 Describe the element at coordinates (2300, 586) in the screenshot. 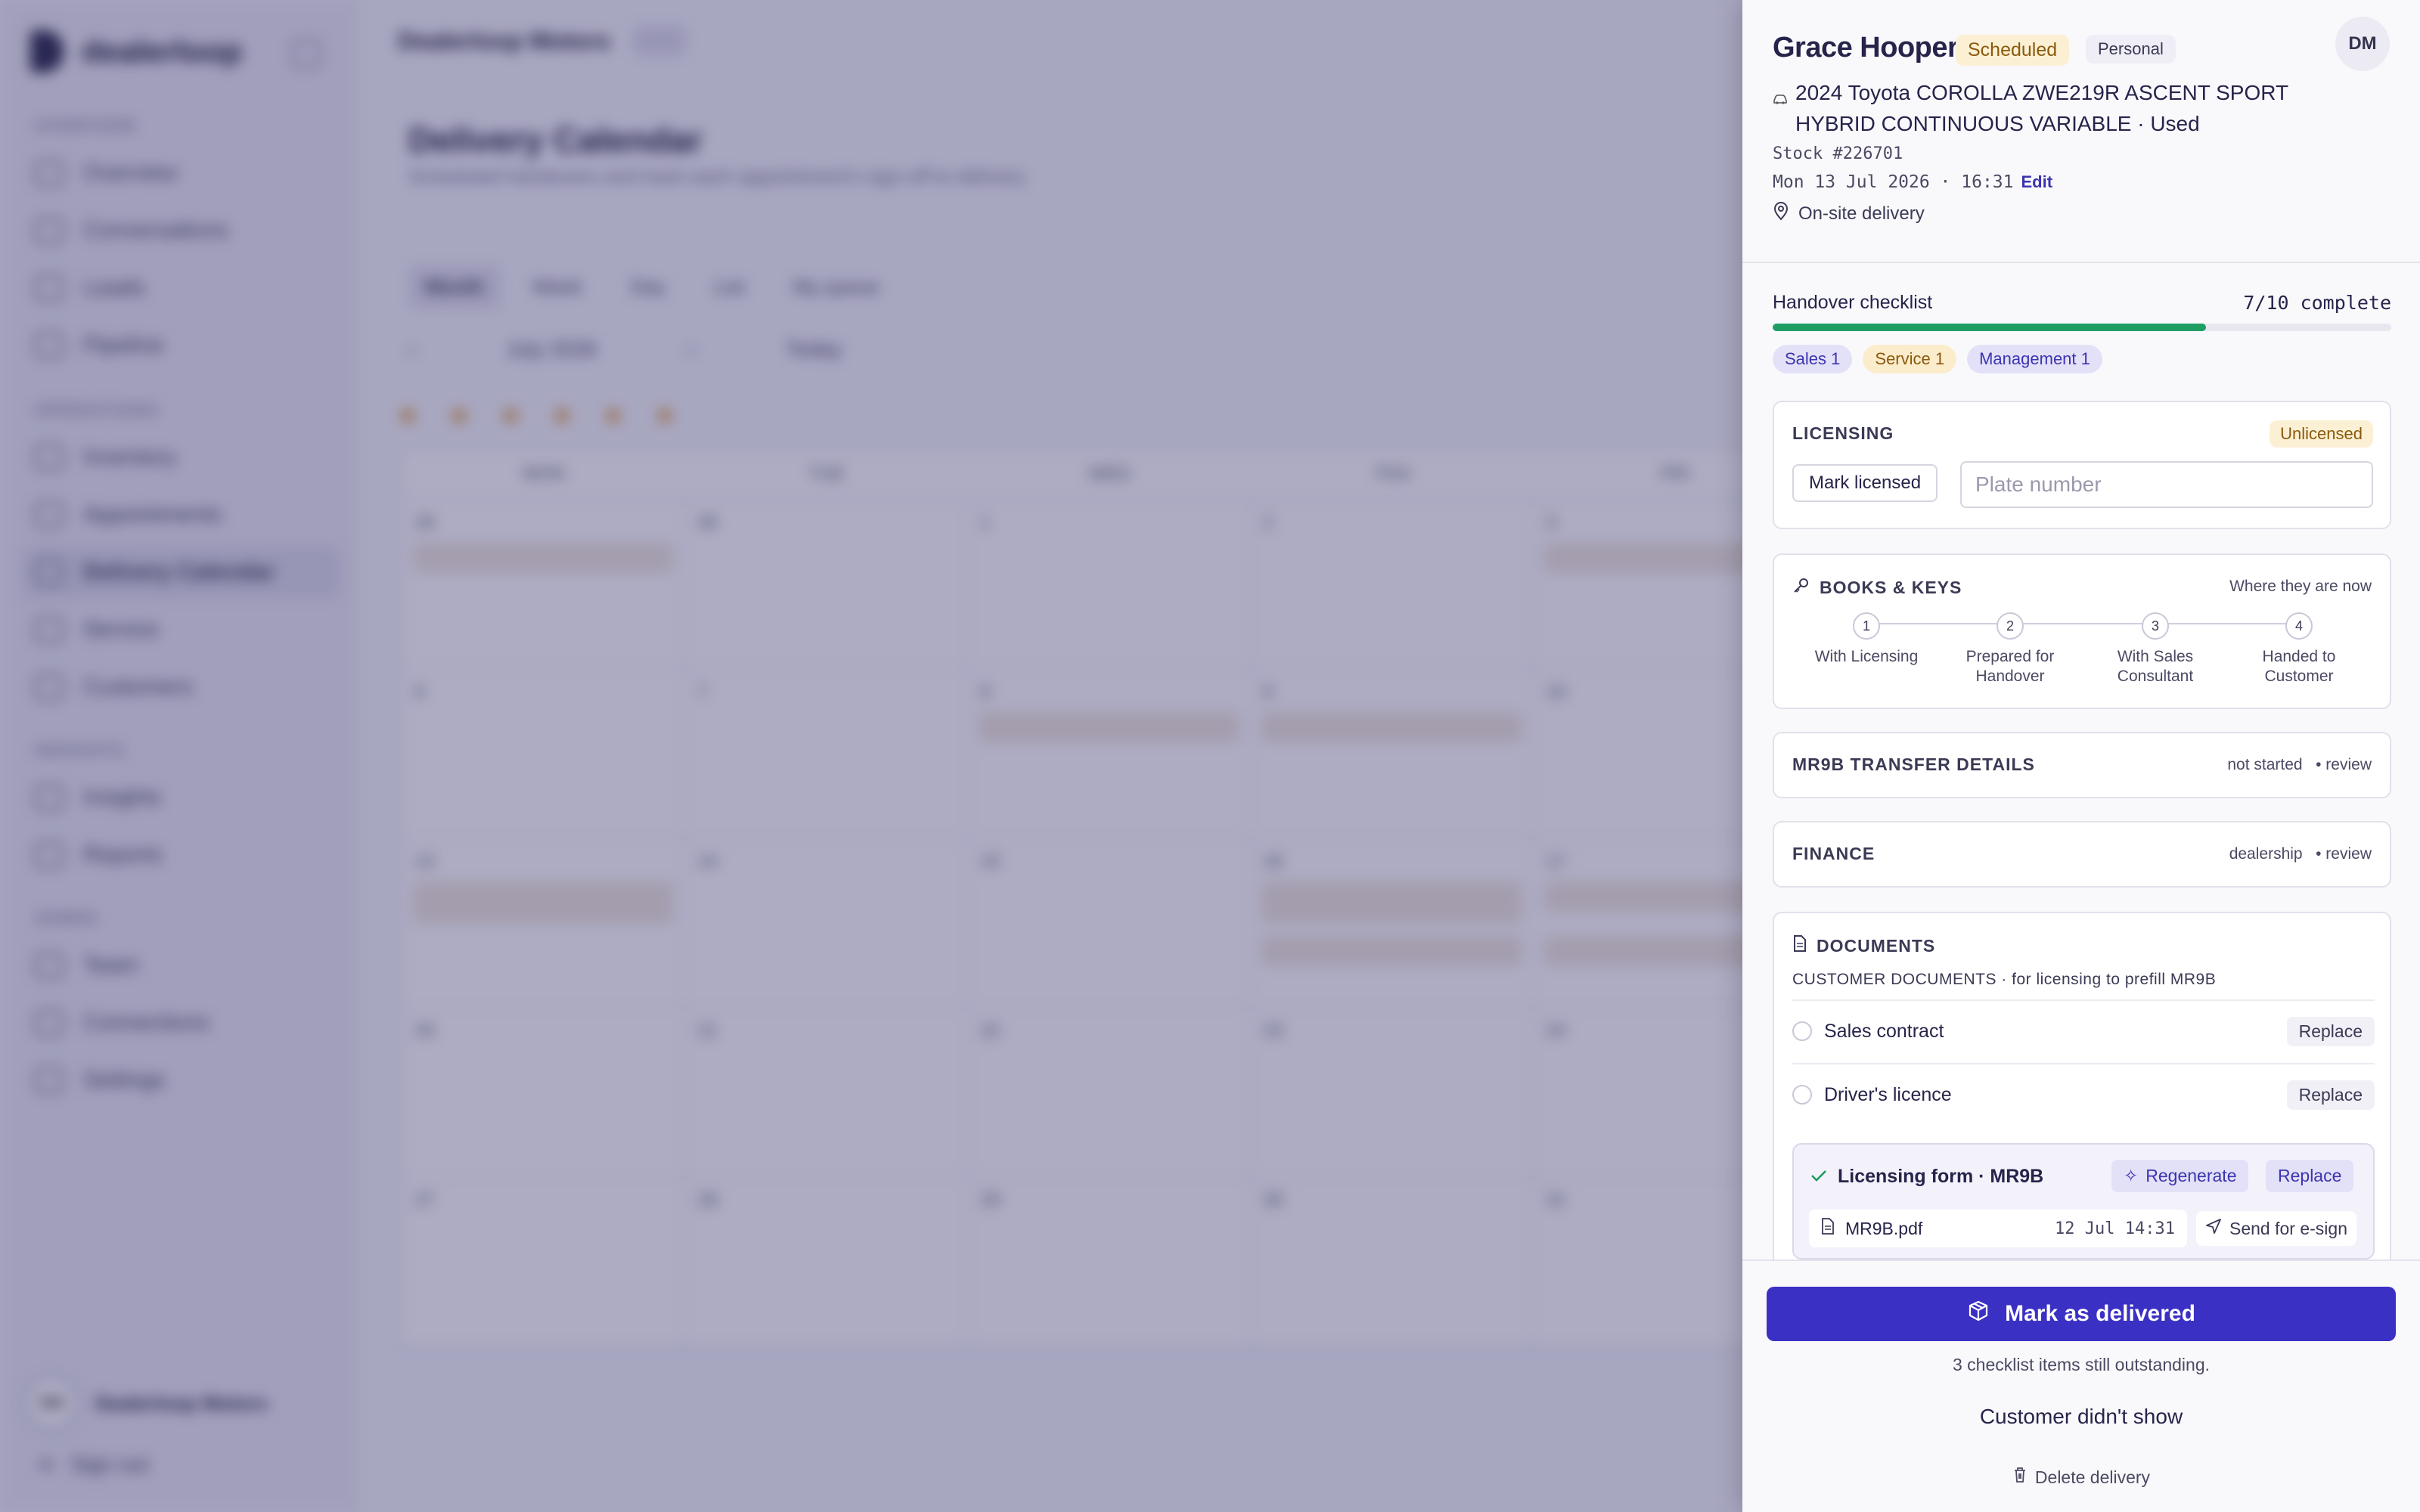

I see `books-keys-hint: Where they are now` at that location.